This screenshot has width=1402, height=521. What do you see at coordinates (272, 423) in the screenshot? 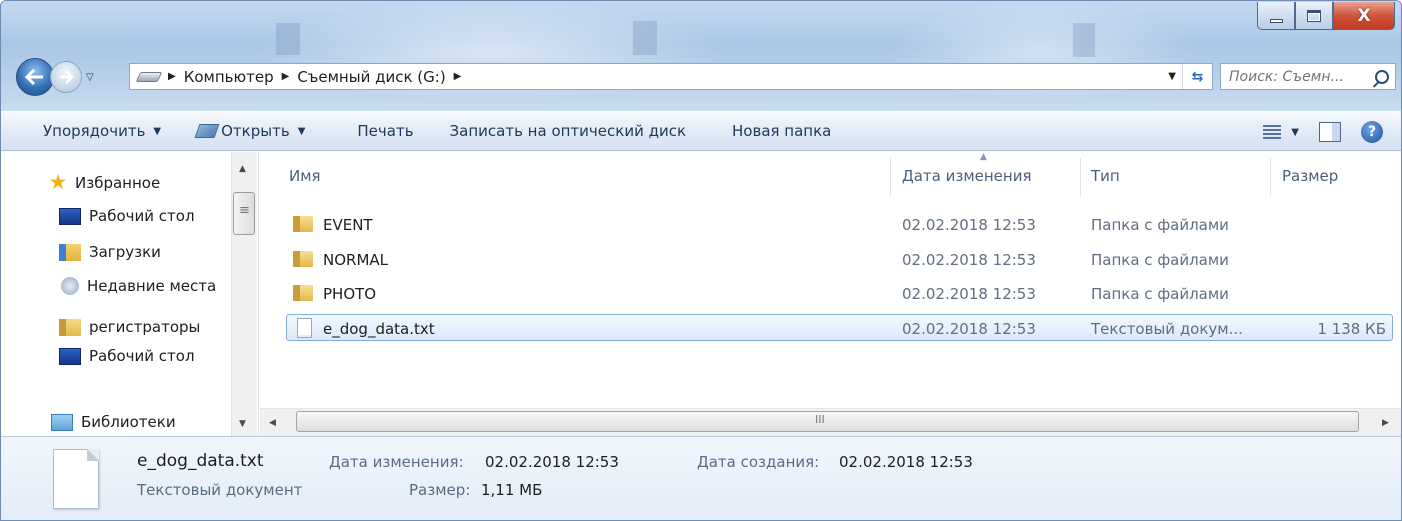
I see `scroll-left-icon: ◀` at bounding box center [272, 423].